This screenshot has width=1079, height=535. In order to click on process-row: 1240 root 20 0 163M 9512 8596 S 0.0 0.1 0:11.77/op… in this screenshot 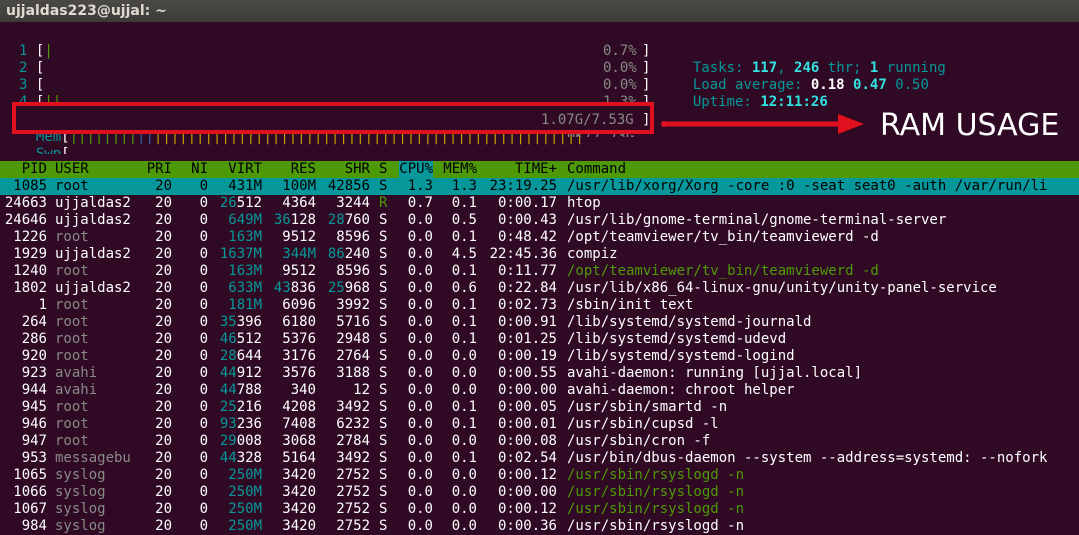, I will do `click(539, 271)`.